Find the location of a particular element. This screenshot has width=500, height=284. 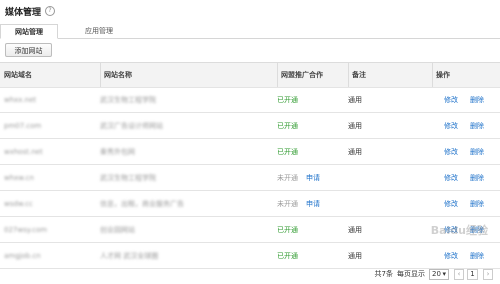

tab-bar: 网站管理 应用管理 is located at coordinates (250, 31).